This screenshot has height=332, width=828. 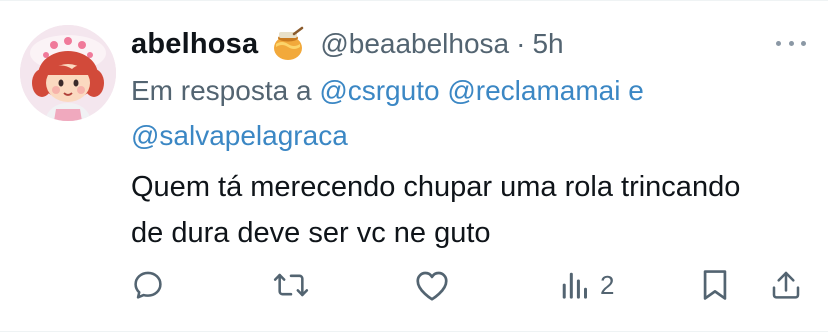 What do you see at coordinates (379, 90) in the screenshot?
I see `mention-link: @csrguto` at bounding box center [379, 90].